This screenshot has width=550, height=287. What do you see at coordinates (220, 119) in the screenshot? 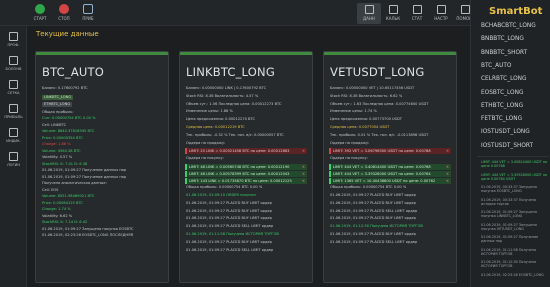
I see `info-line: Цена предложения: 0.00012270 BTC` at bounding box center [220, 119].